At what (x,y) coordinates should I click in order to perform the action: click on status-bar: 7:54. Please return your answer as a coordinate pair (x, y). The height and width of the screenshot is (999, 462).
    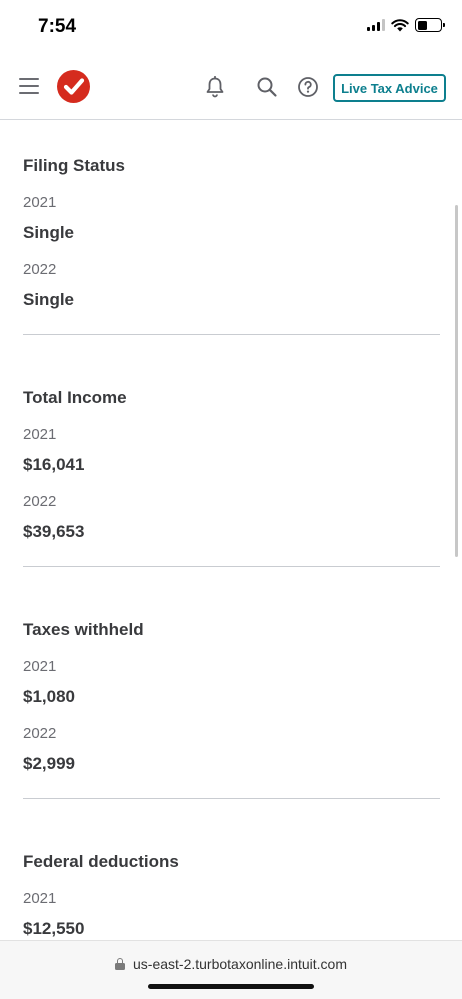
    Looking at the image, I should click on (231, 28).